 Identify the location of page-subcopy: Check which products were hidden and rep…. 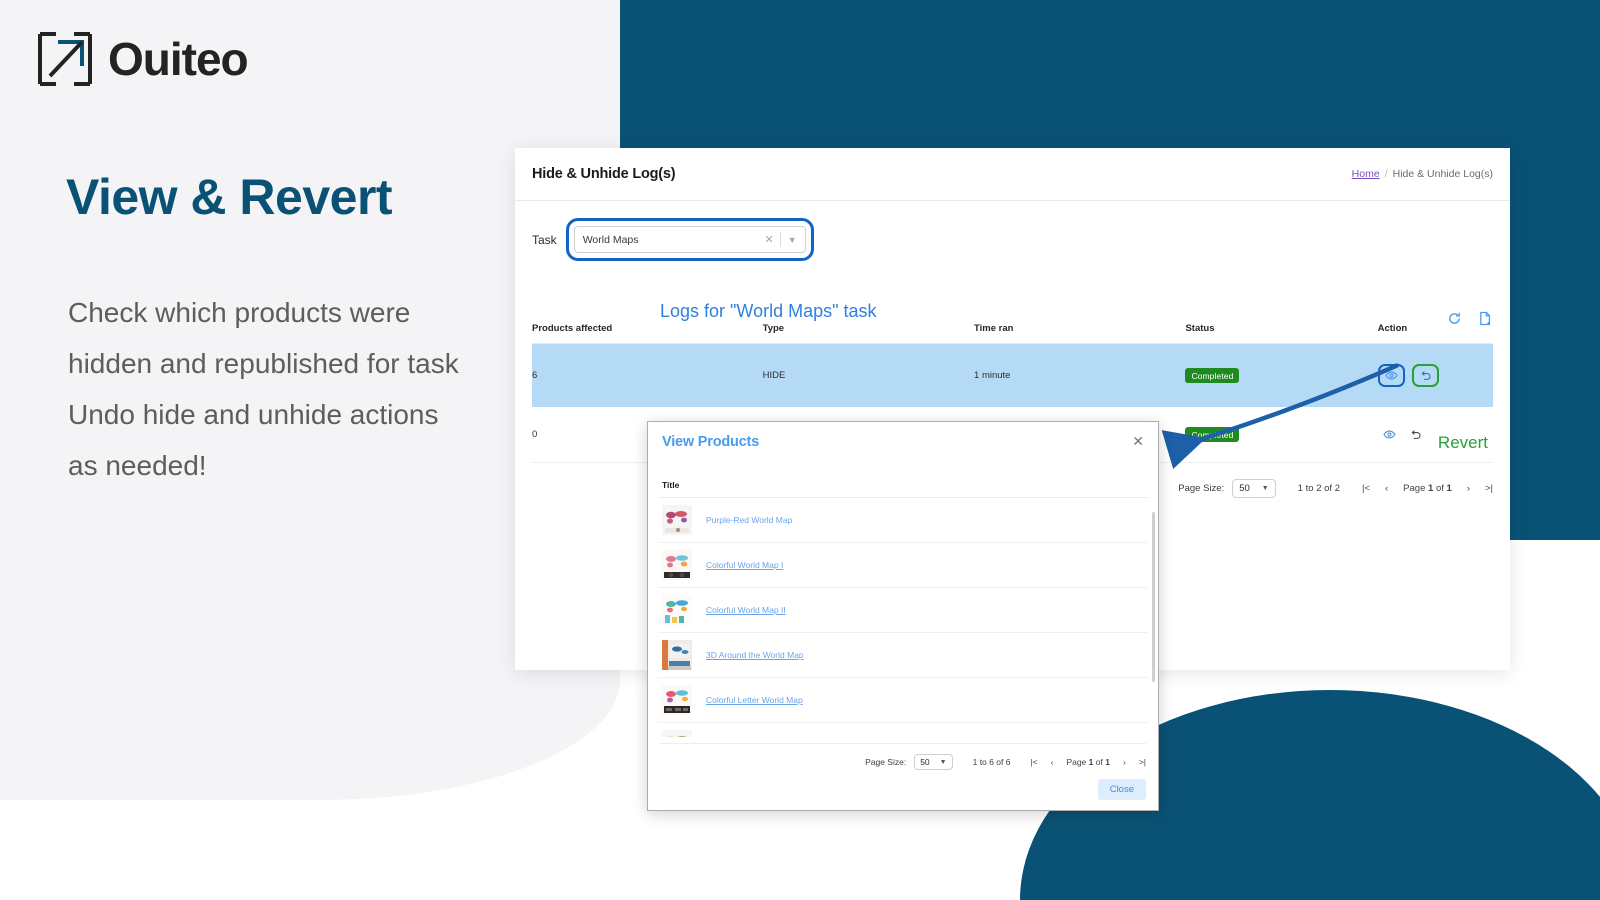
(263, 389).